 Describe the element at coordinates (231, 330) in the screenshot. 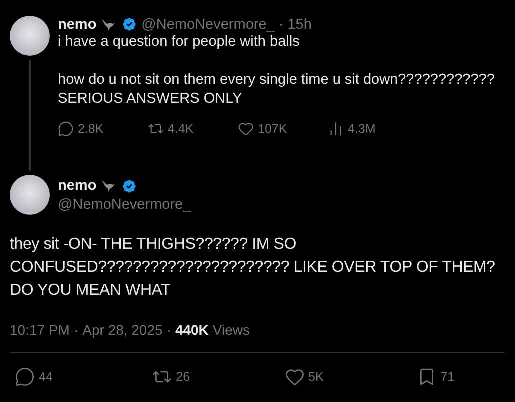

I see `views-label: Views` at that location.